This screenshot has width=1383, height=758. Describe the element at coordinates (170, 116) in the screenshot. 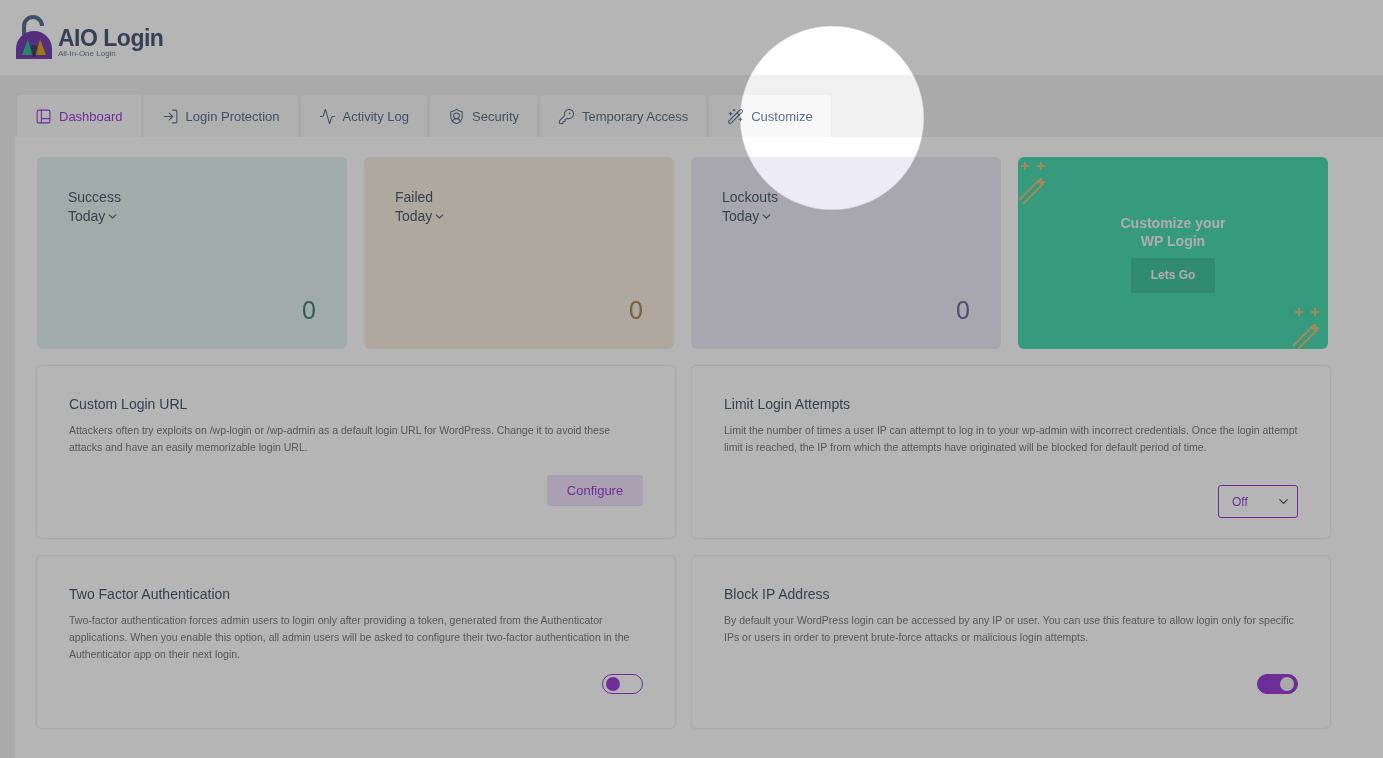

I see `login-icon` at that location.